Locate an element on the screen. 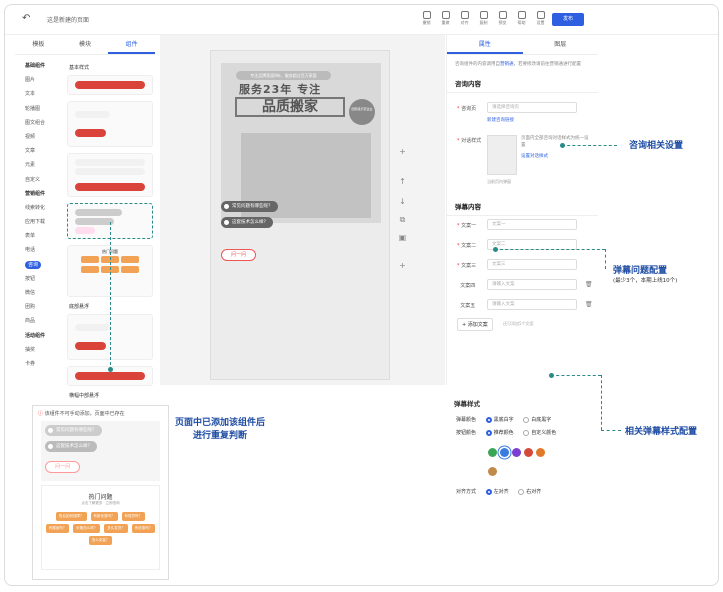  tool-copy: 复制 is located at coordinates (483, 18).